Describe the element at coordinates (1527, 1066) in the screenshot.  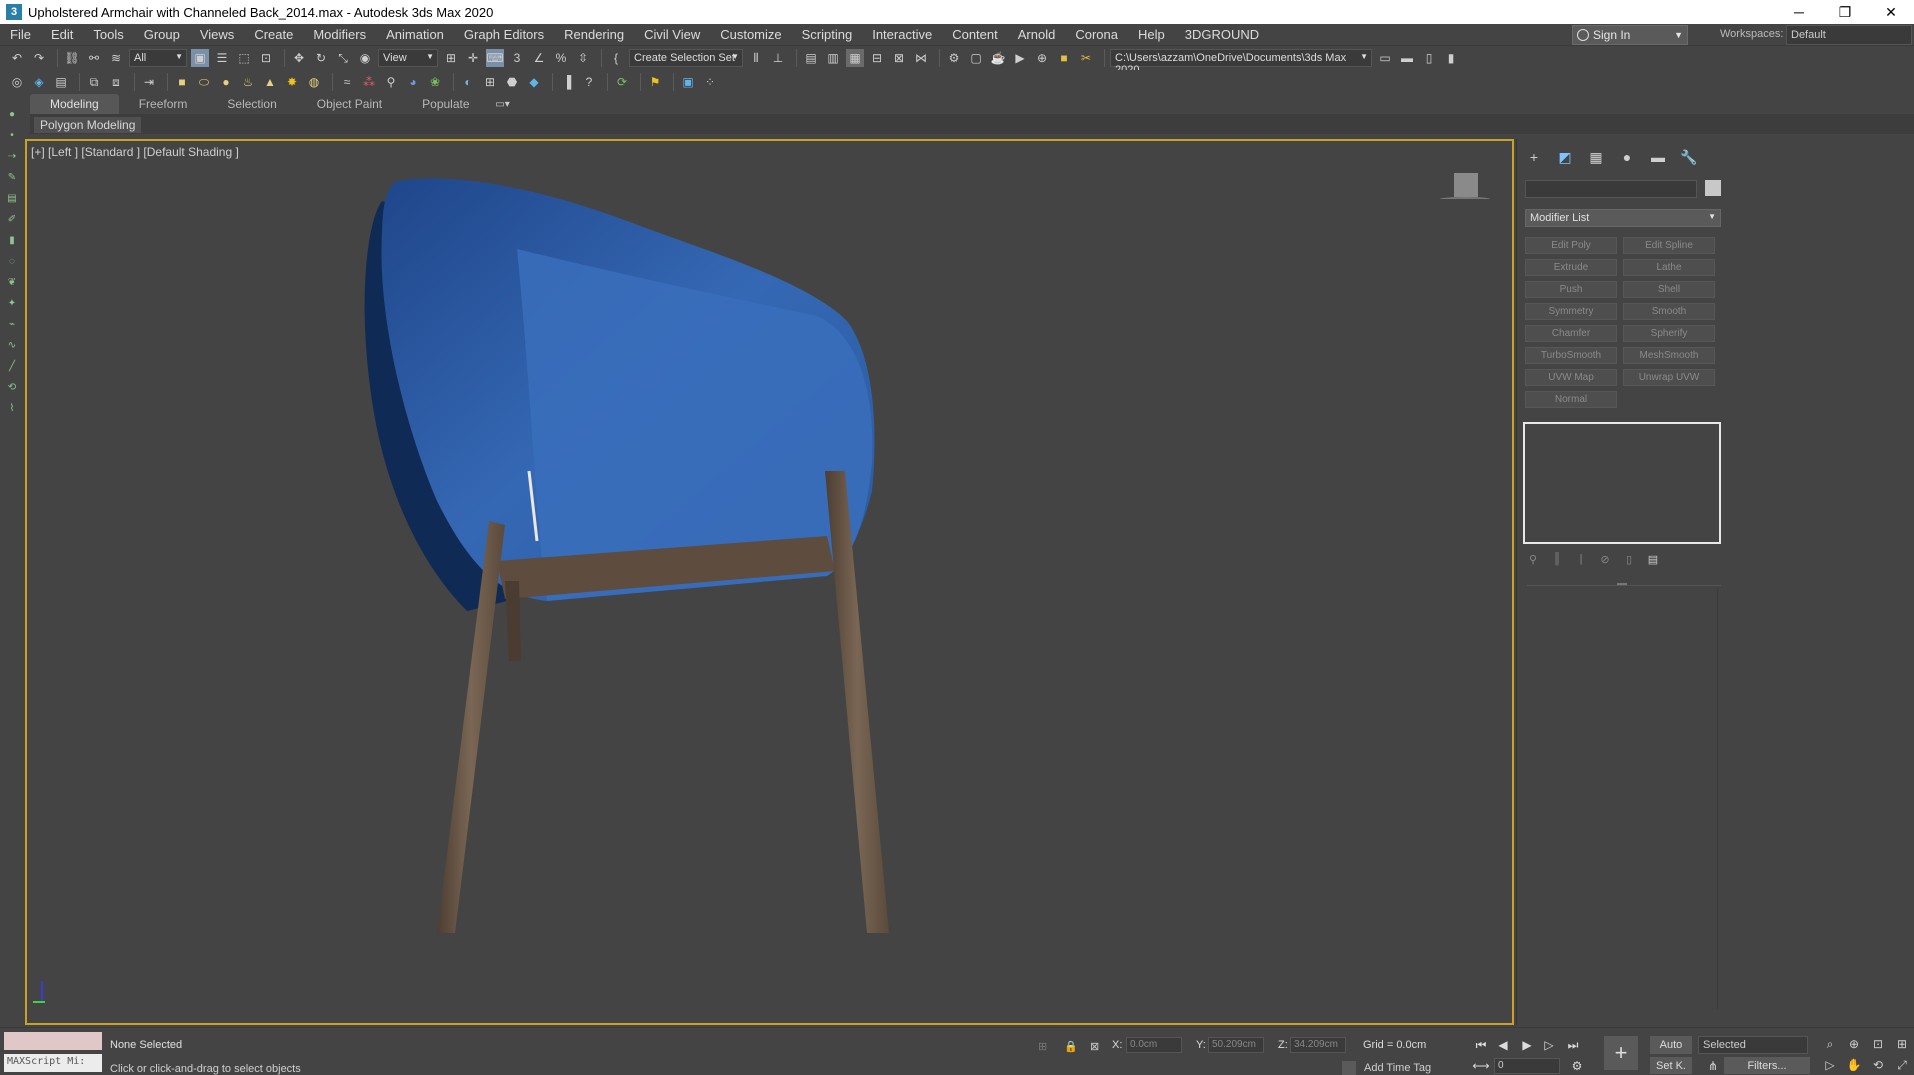
I see `current-frame-field: 0` at that location.